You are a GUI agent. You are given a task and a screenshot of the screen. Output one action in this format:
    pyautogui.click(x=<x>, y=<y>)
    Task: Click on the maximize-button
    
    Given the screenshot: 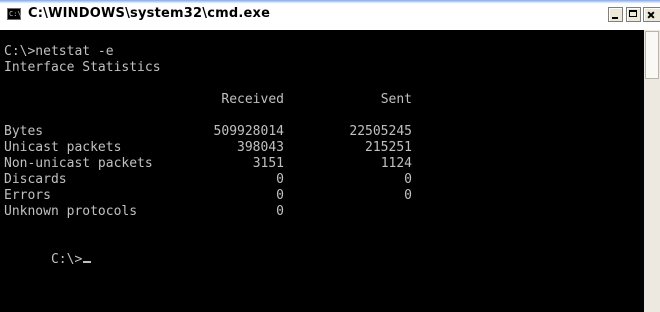 What is the action you would take?
    pyautogui.click(x=633, y=14)
    